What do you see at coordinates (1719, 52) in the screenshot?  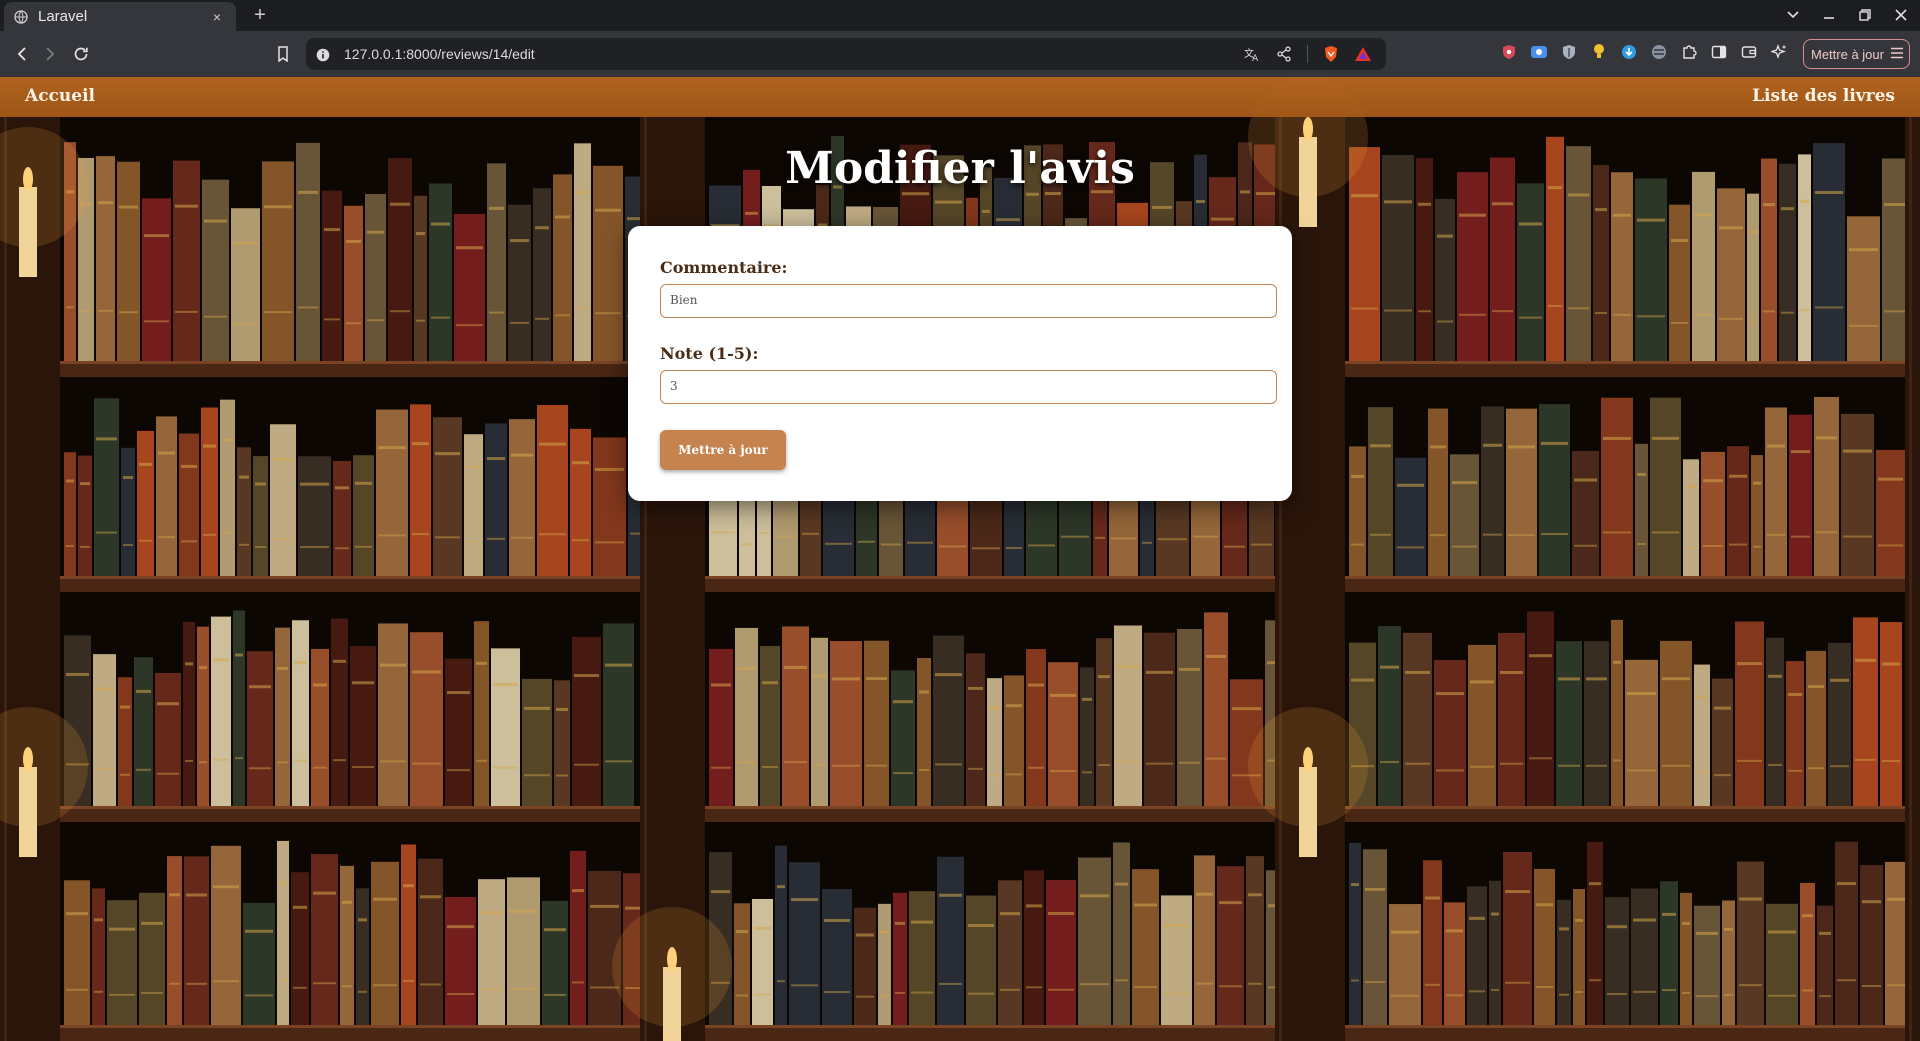 I see `sidebar-icon` at bounding box center [1719, 52].